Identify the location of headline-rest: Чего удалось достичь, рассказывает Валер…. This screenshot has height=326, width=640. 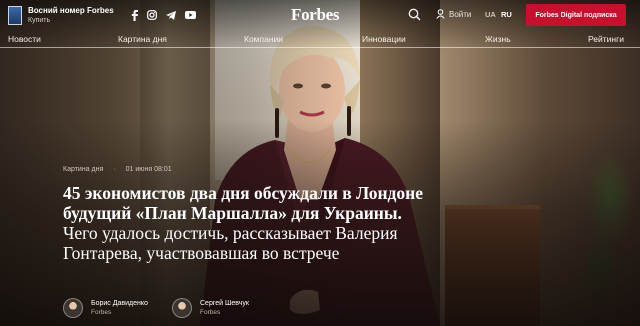
(230, 243).